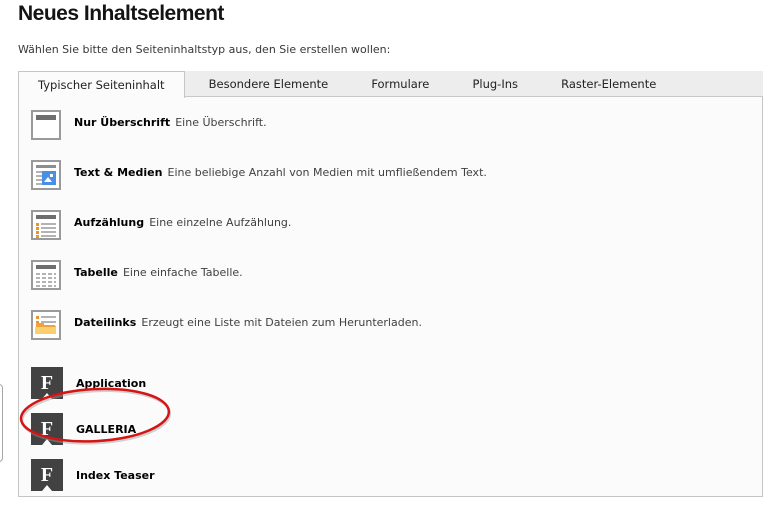 The height and width of the screenshot is (509, 763). I want to click on item-title: Tabelle, so click(96, 272).